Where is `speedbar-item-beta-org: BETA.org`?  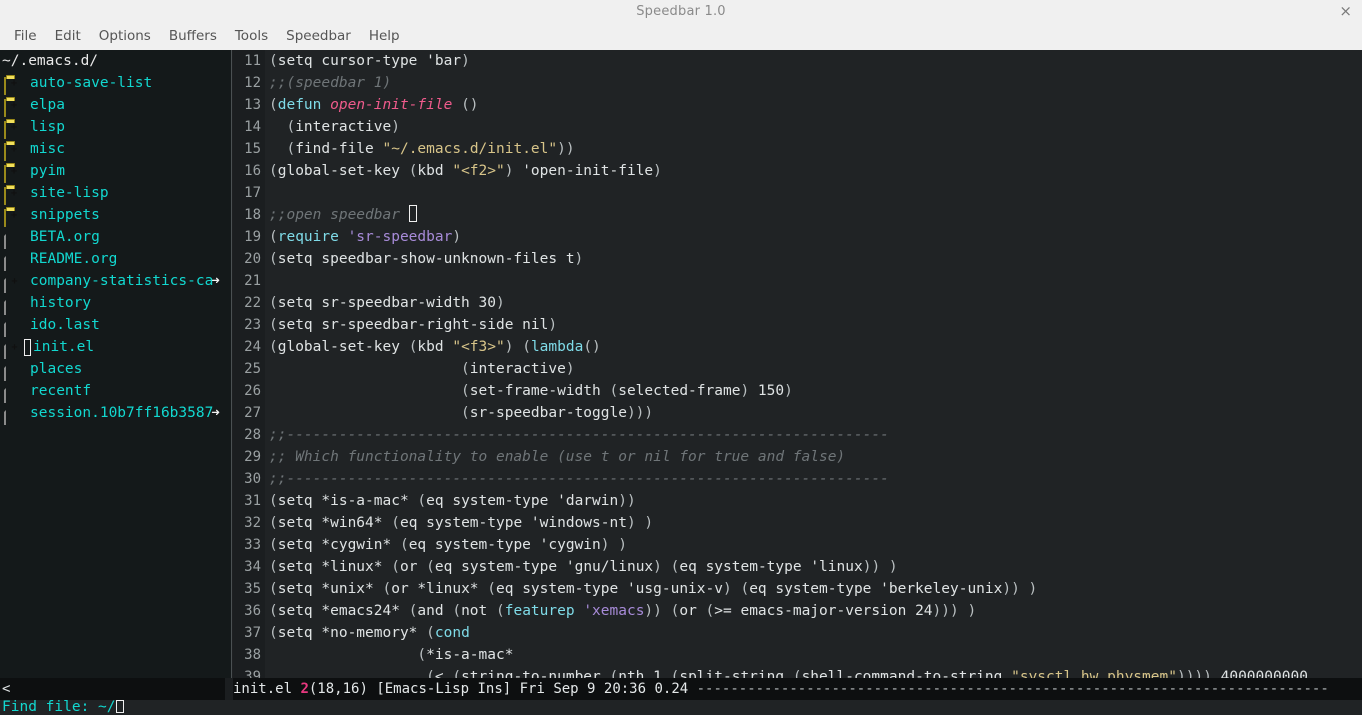 speedbar-item-beta-org: BETA.org is located at coordinates (112, 237).